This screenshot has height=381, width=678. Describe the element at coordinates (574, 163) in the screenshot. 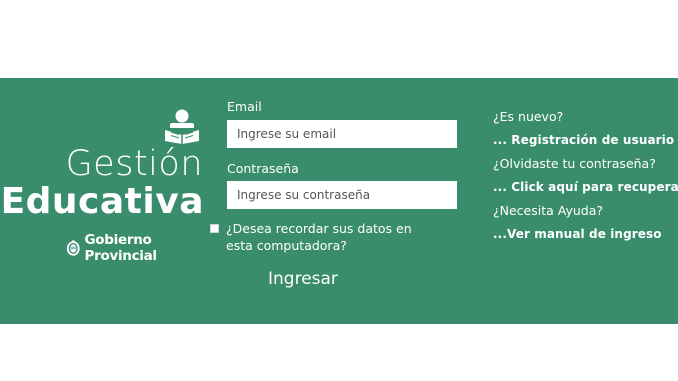

I see `forgot-password-question: ¿Olvidaste tu contraseña?` at that location.